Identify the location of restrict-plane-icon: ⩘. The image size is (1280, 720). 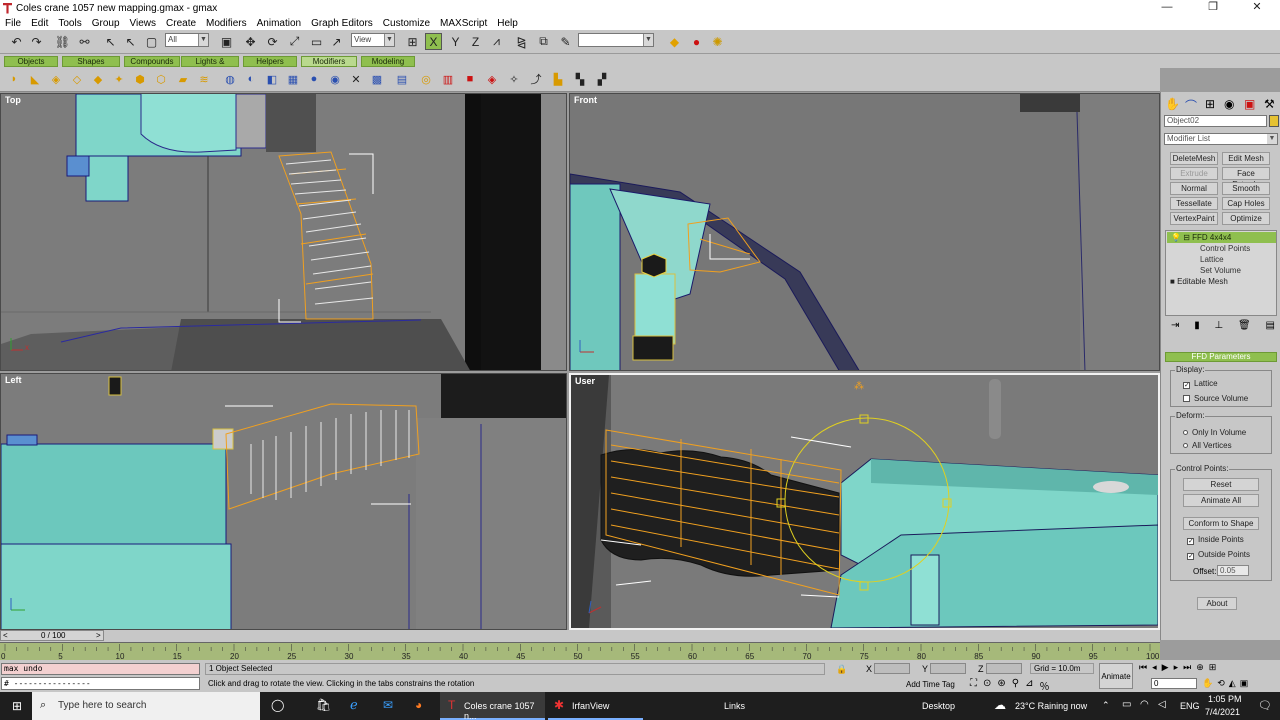
(496, 41).